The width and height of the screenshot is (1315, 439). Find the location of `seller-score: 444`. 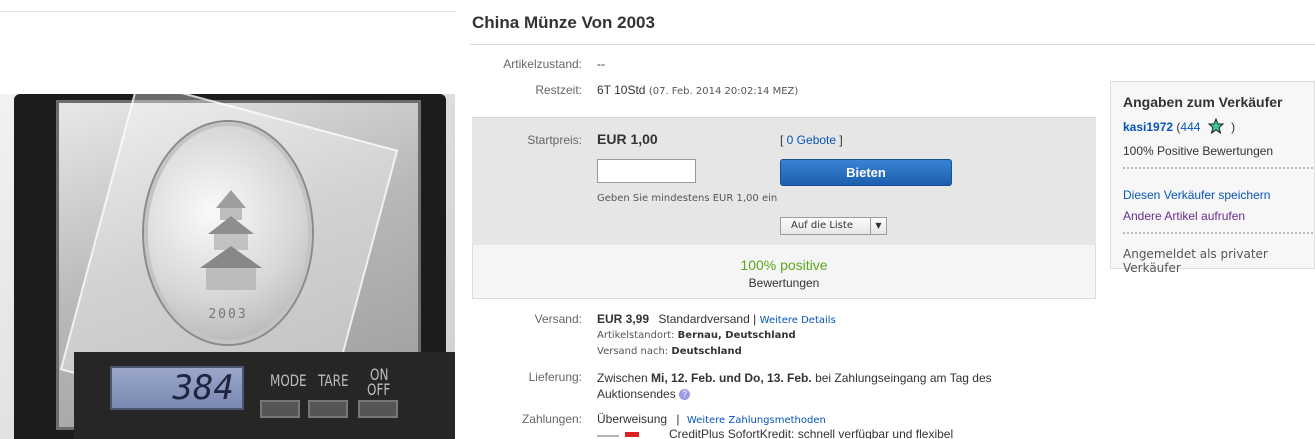

seller-score: 444 is located at coordinates (1190, 127).